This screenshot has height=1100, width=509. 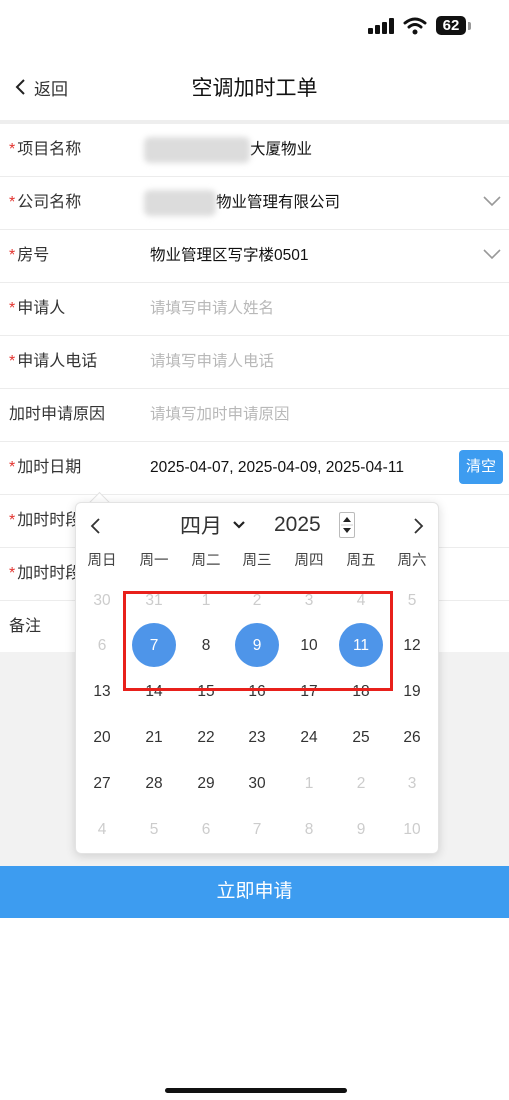 I want to click on calendar-day: 23, so click(x=257, y=738).